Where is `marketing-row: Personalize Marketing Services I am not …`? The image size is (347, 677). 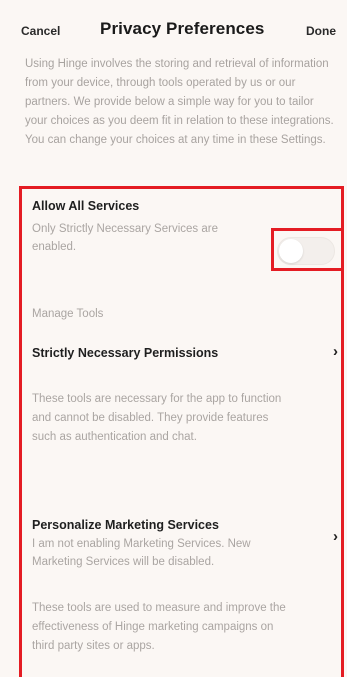
marketing-row: Personalize Marketing Services I am not … is located at coordinates (181, 542).